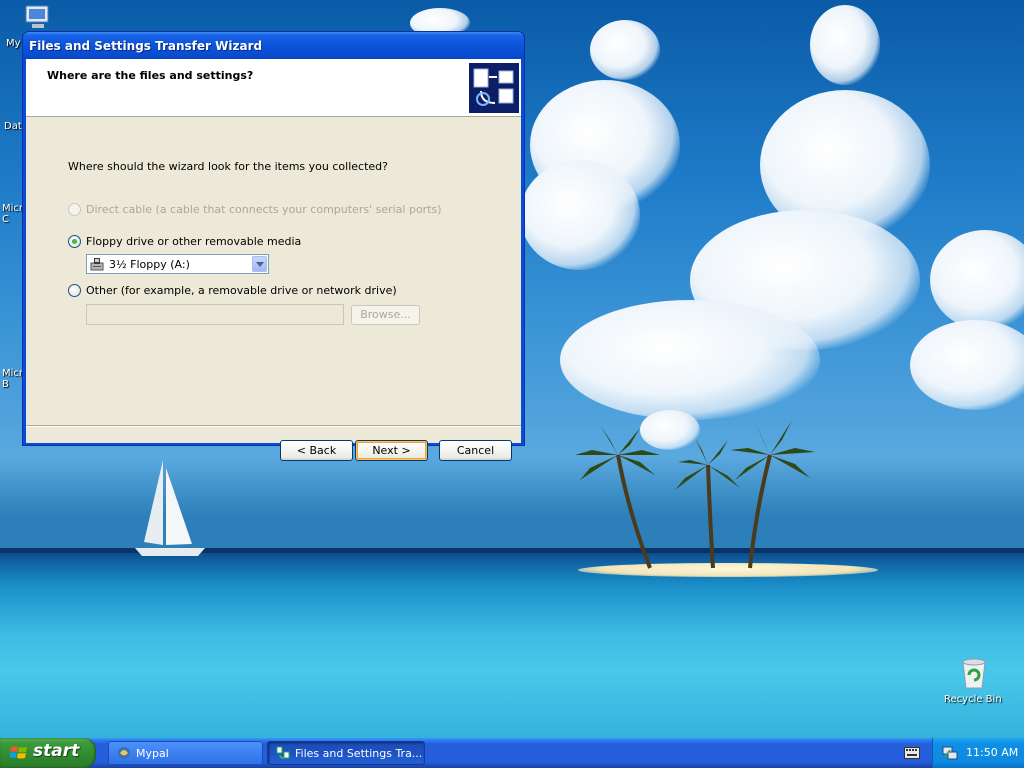  What do you see at coordinates (149, 264) in the screenshot?
I see `drive-select-value: 3½ Floppy (A:)` at bounding box center [149, 264].